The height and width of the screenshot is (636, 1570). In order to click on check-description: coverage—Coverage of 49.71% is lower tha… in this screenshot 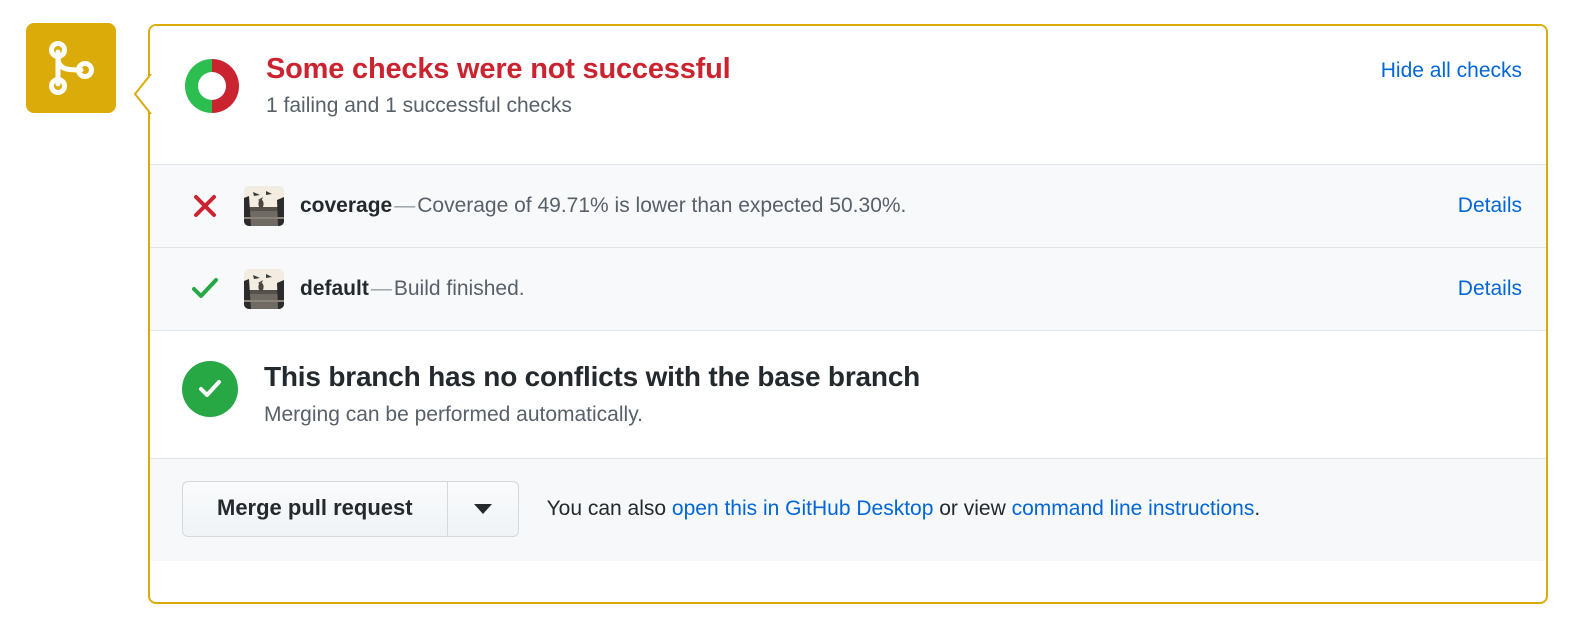, I will do `click(869, 206)`.